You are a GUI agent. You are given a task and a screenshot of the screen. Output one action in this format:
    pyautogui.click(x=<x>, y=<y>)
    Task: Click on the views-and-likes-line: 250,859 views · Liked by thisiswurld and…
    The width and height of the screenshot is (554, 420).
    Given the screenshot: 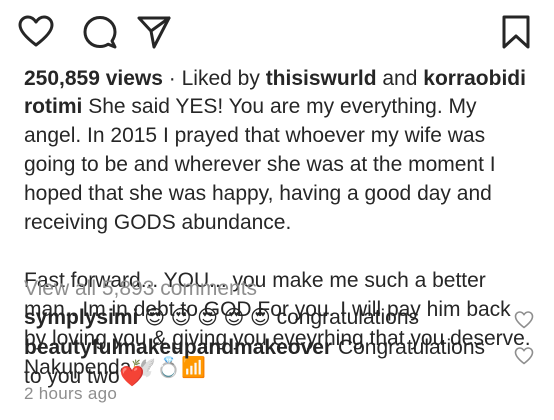 What is the action you would take?
    pyautogui.click(x=279, y=78)
    